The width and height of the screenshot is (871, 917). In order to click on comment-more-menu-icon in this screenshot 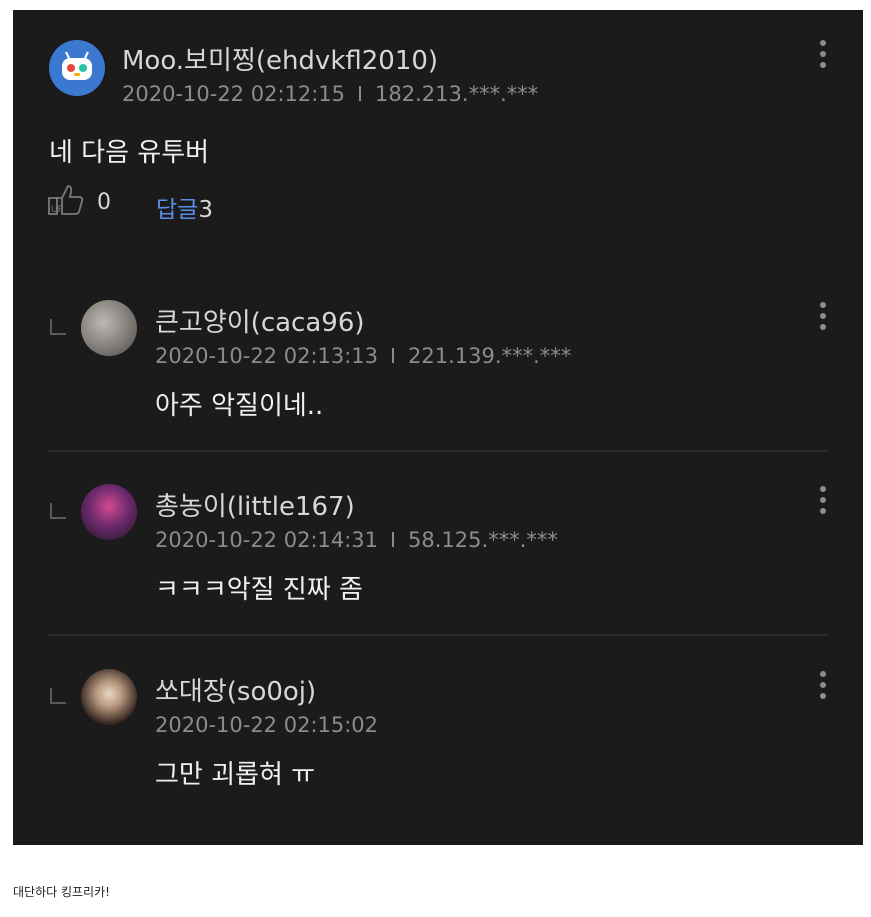, I will do `click(823, 54)`.